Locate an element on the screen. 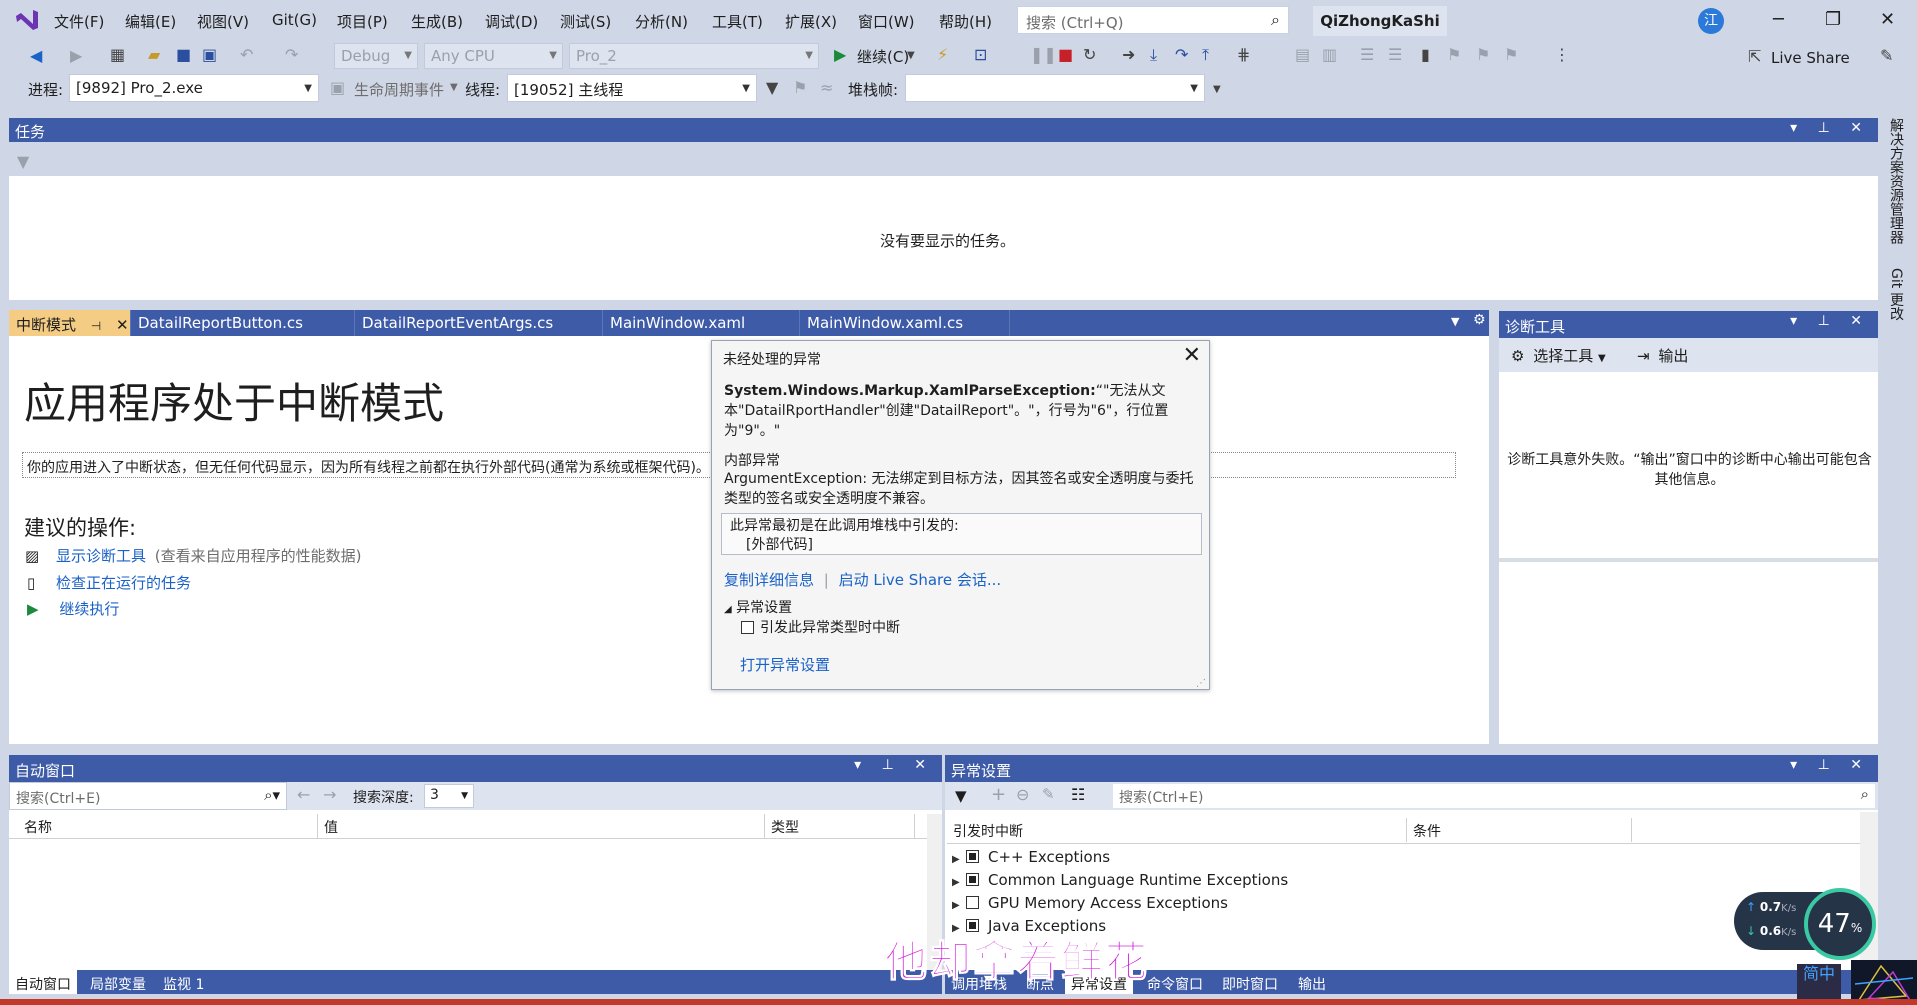 The image size is (1917, 1005). liveshare-button: Live Share is located at coordinates (1810, 58).